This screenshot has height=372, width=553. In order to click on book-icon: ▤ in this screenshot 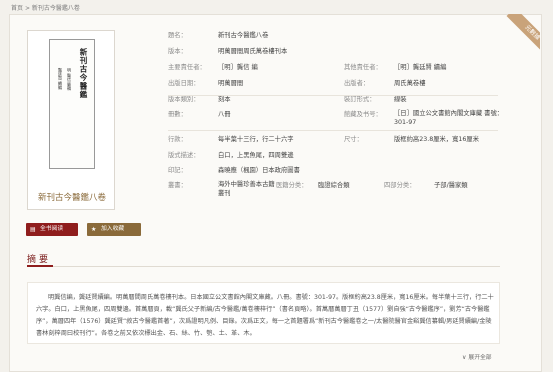, I will do `click(33, 229)`.